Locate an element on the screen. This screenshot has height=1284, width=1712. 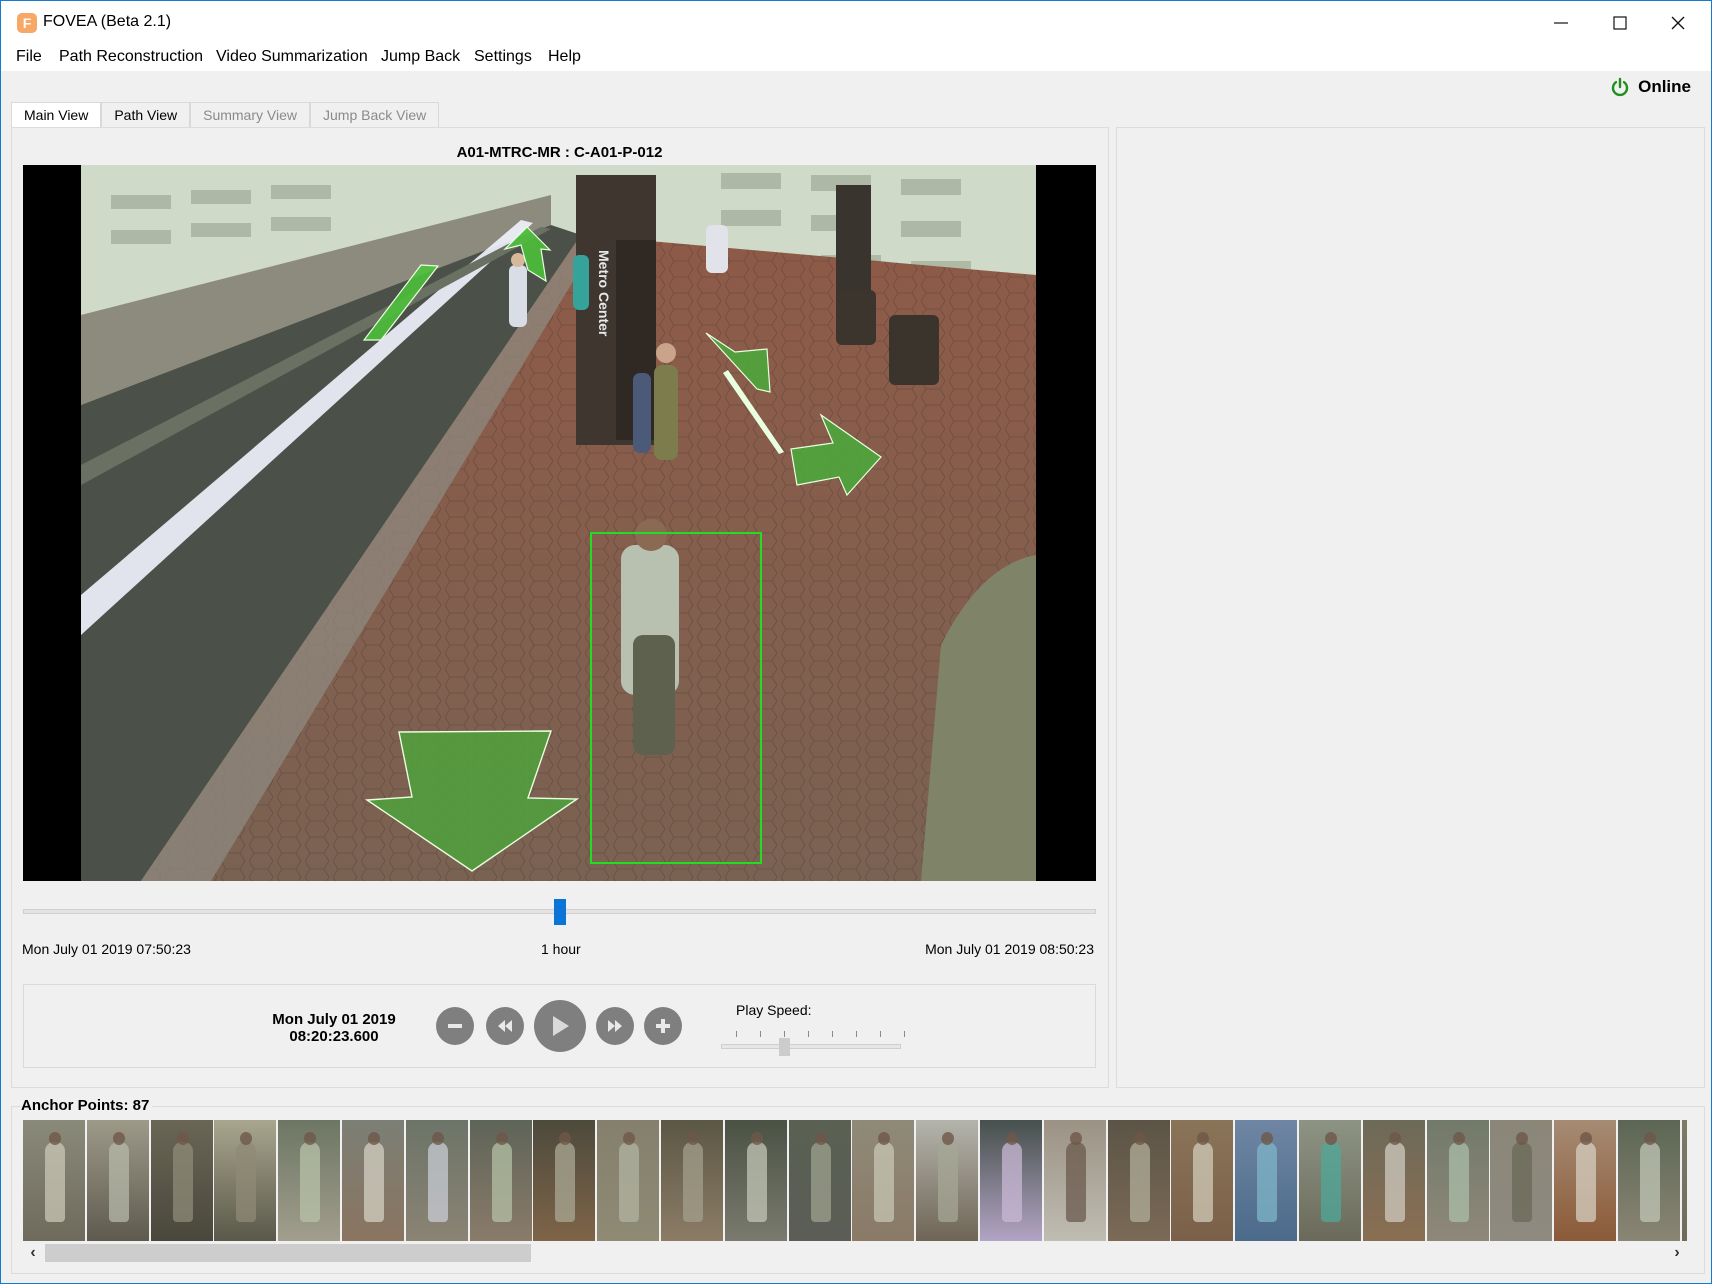
close-icon is located at coordinates (1678, 23).